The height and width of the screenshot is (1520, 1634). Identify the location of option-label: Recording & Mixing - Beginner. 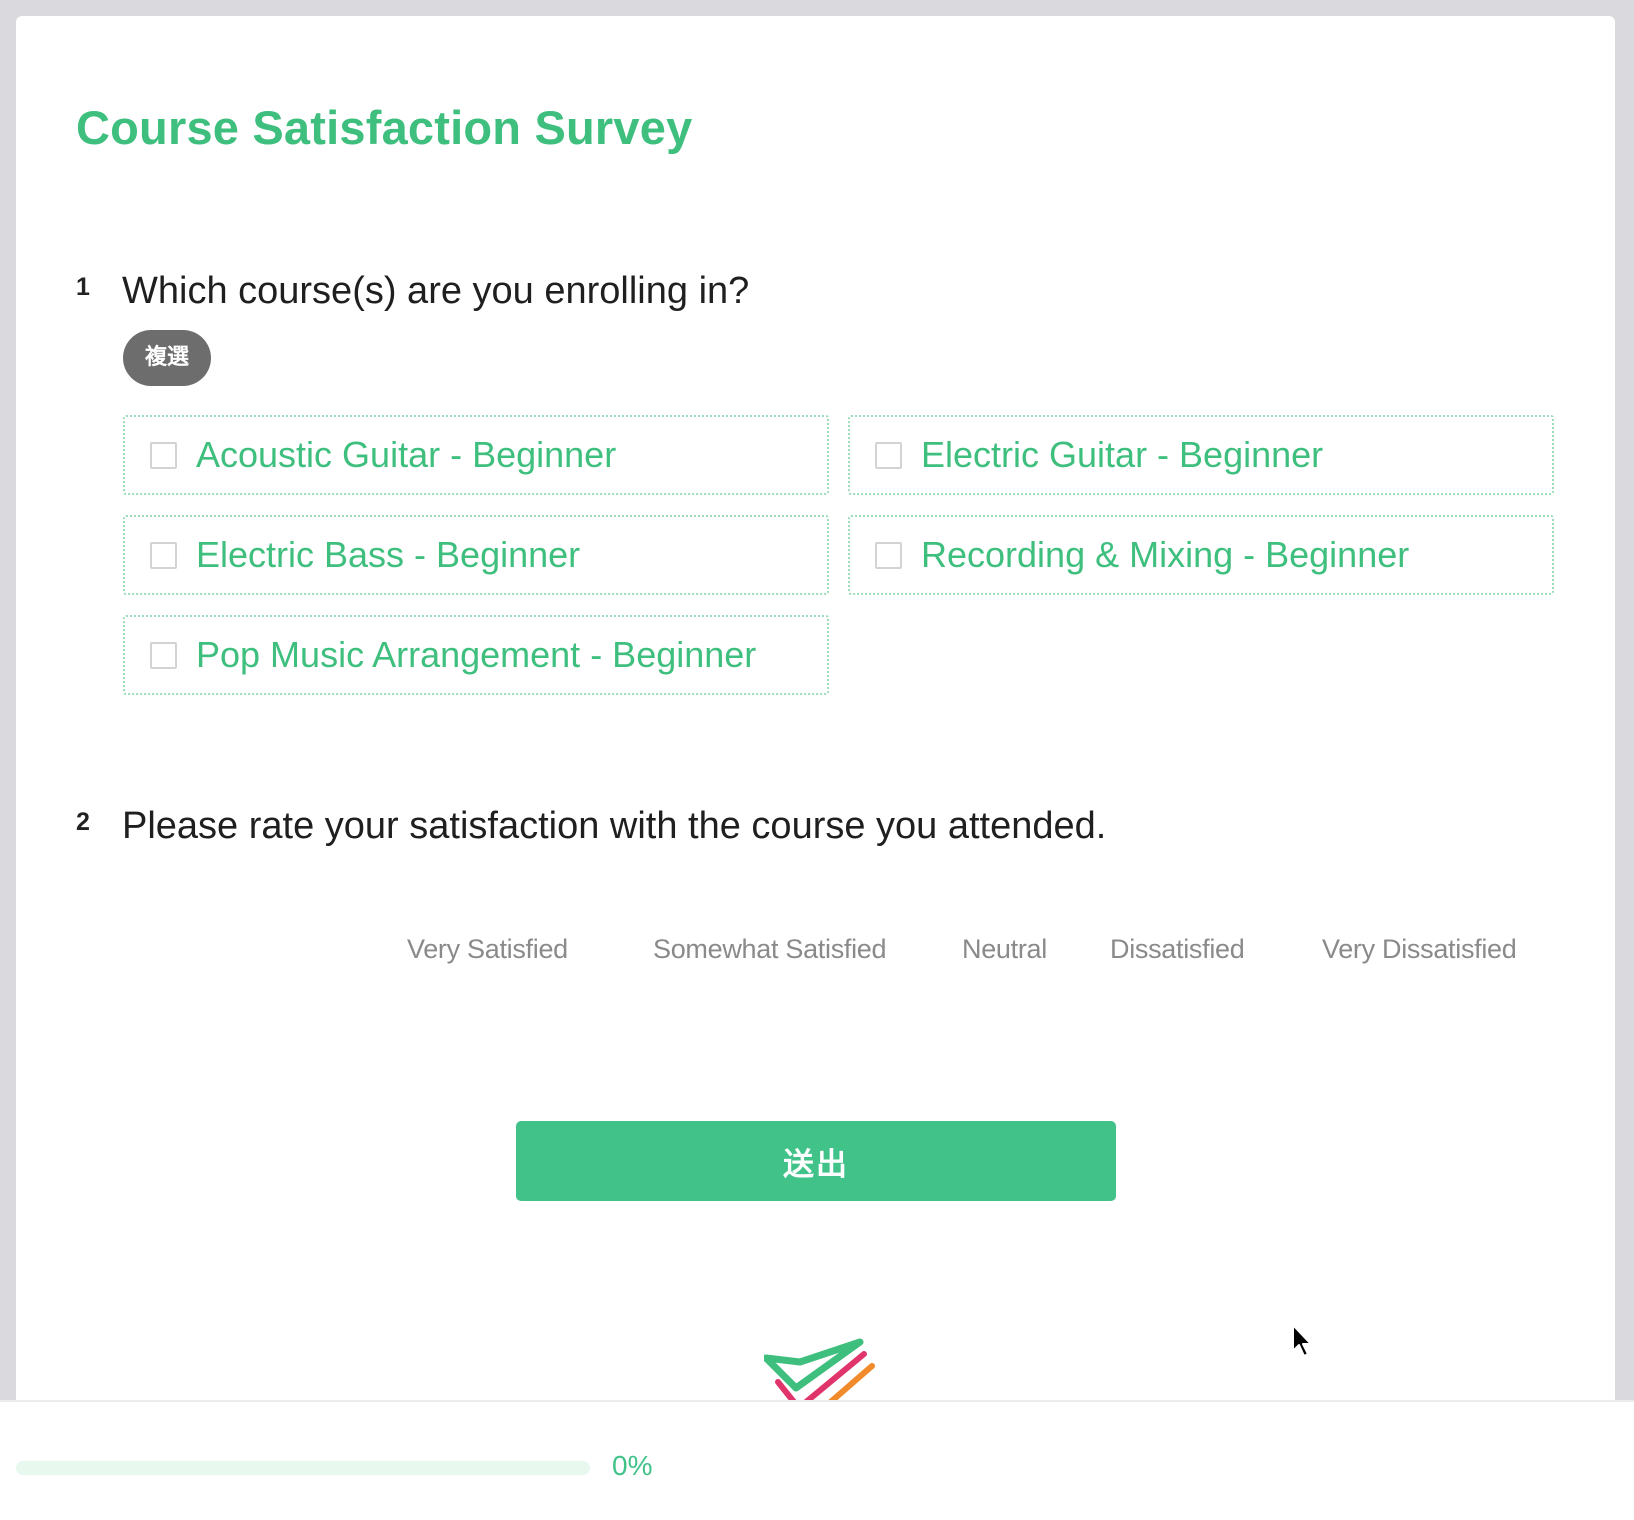
(1165, 554).